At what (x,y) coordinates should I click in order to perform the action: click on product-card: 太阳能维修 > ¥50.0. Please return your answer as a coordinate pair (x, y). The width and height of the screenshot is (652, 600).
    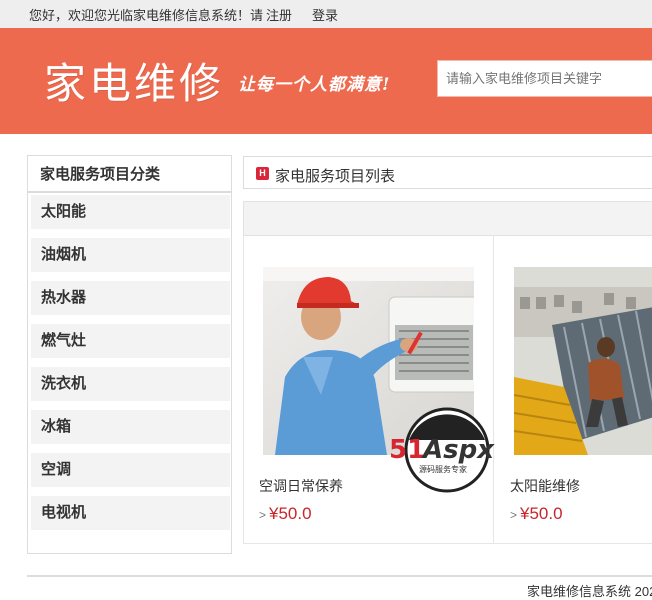
    Looking at the image, I should click on (573, 389).